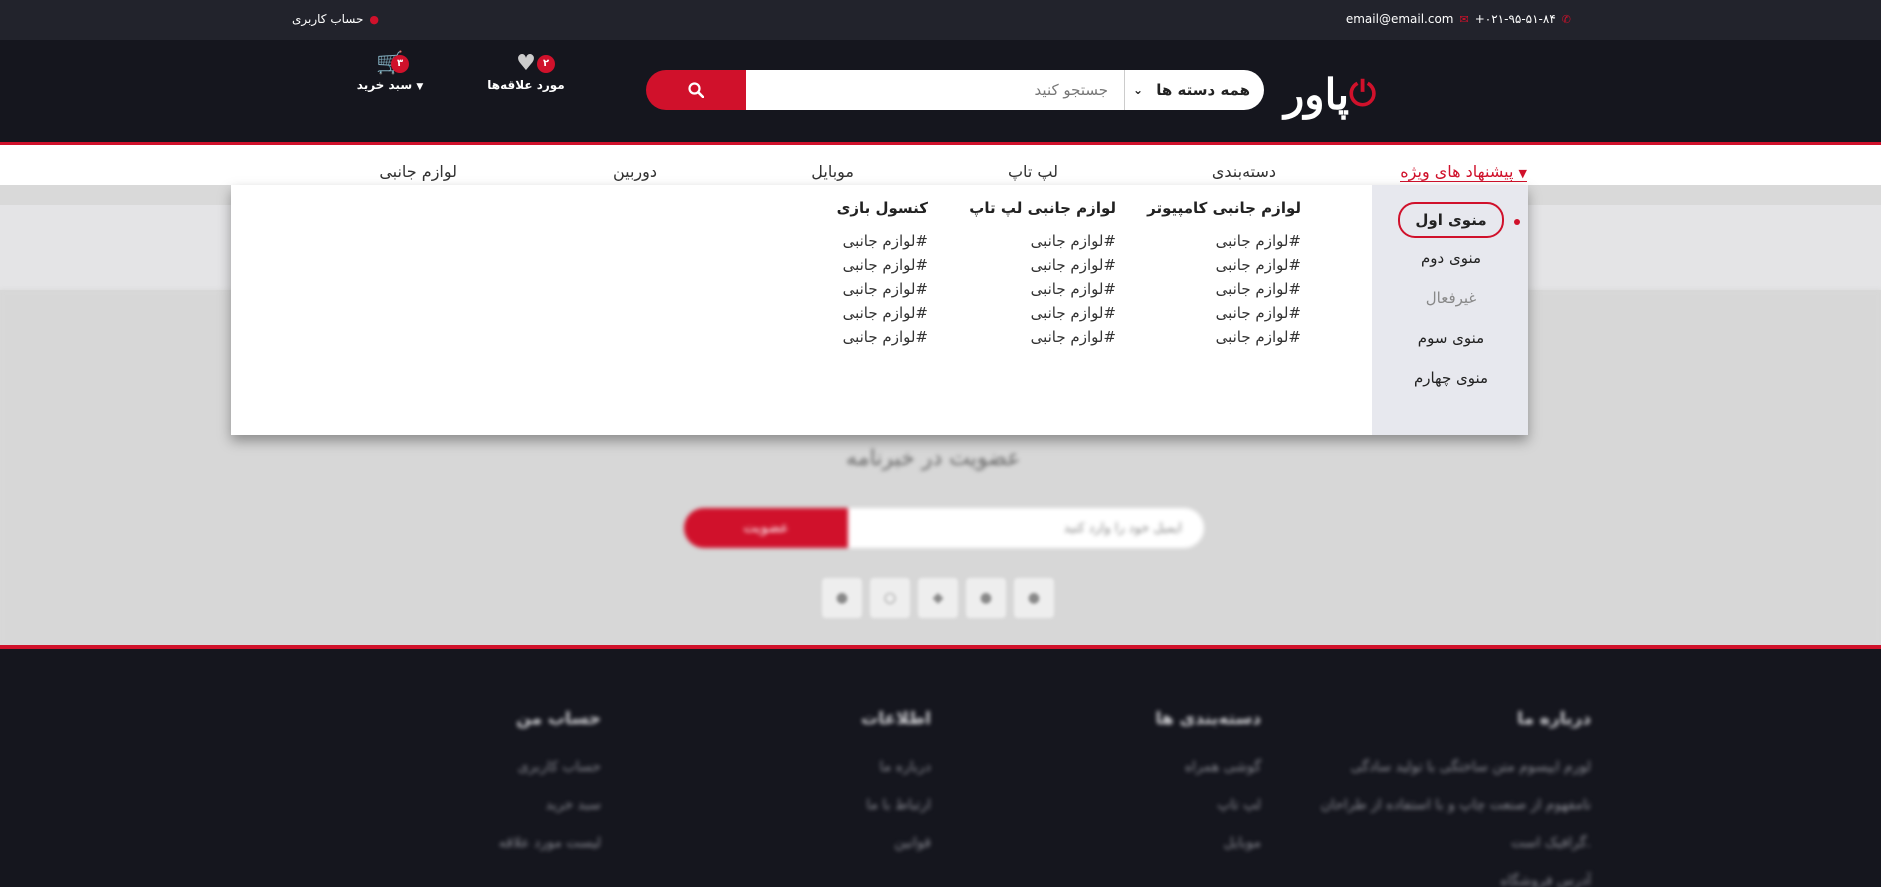  What do you see at coordinates (890, 598) in the screenshot?
I see `social-icon: ○` at bounding box center [890, 598].